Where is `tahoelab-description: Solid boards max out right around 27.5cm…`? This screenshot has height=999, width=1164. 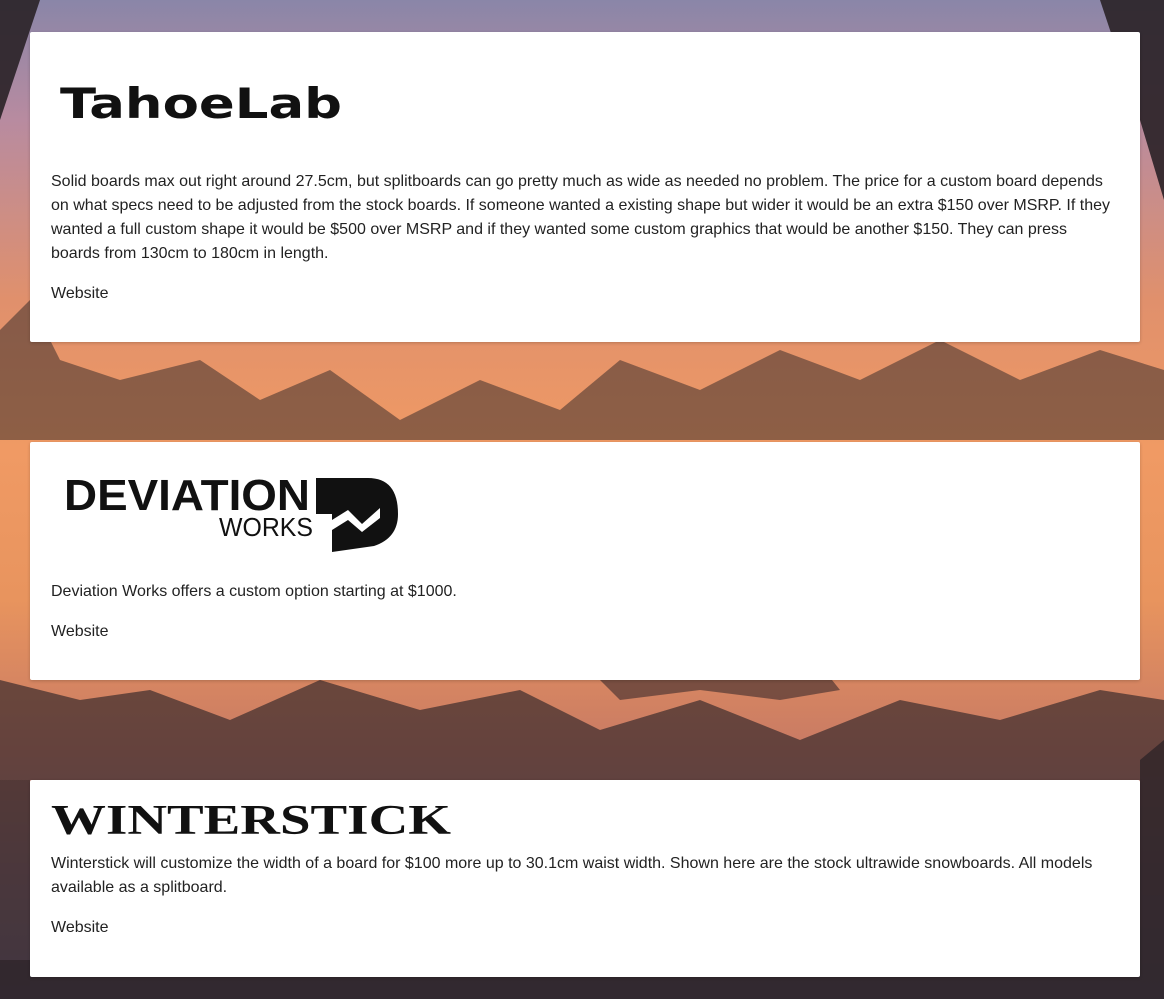 tahoelab-description: Solid boards max out right around 27.5cm… is located at coordinates (580, 217).